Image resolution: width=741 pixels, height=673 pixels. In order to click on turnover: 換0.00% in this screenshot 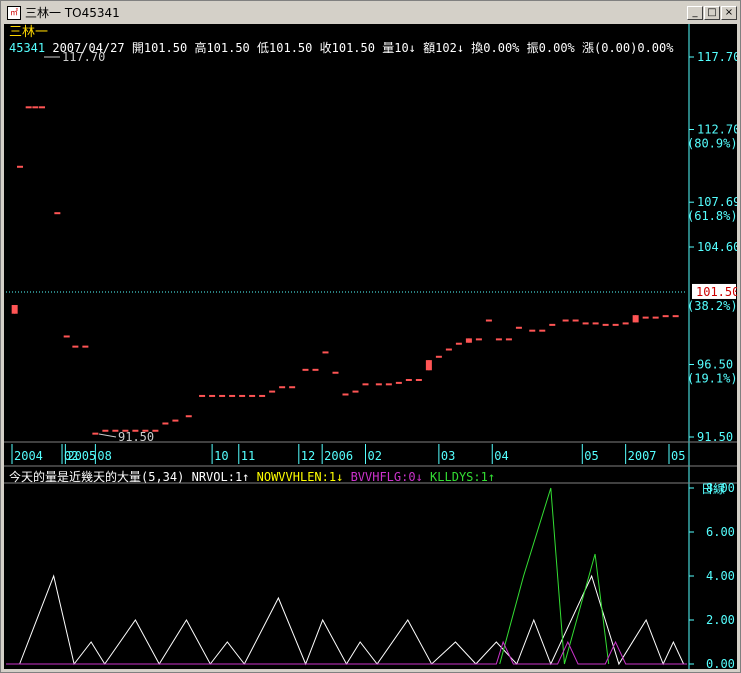, I will do `click(495, 48)`.